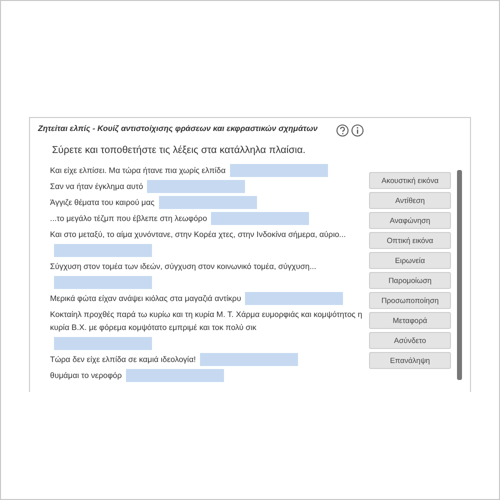 The height and width of the screenshot is (500, 500). I want to click on sentence-text: ...το μεγάλο τέζμπ που έβλεπε στη λεωφόρο, so click(129, 219).